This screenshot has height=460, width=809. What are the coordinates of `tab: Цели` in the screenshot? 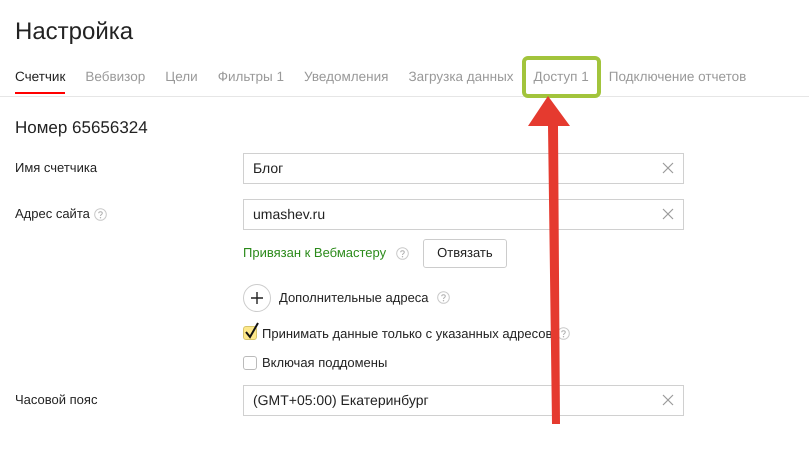 It's located at (181, 77).